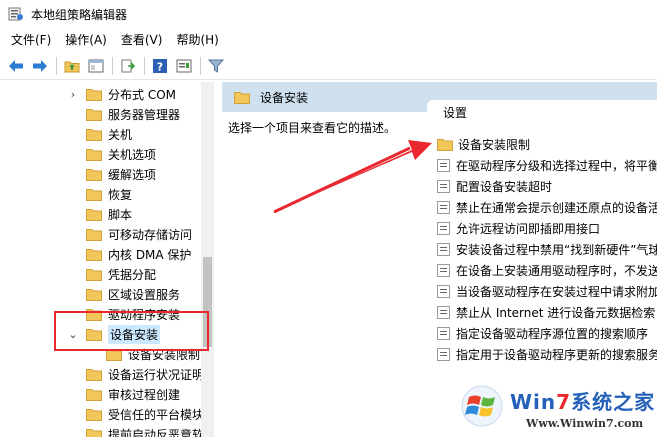 The height and width of the screenshot is (437, 657). Describe the element at coordinates (207, 259) in the screenshot. I see `tree-scrollbar` at that location.